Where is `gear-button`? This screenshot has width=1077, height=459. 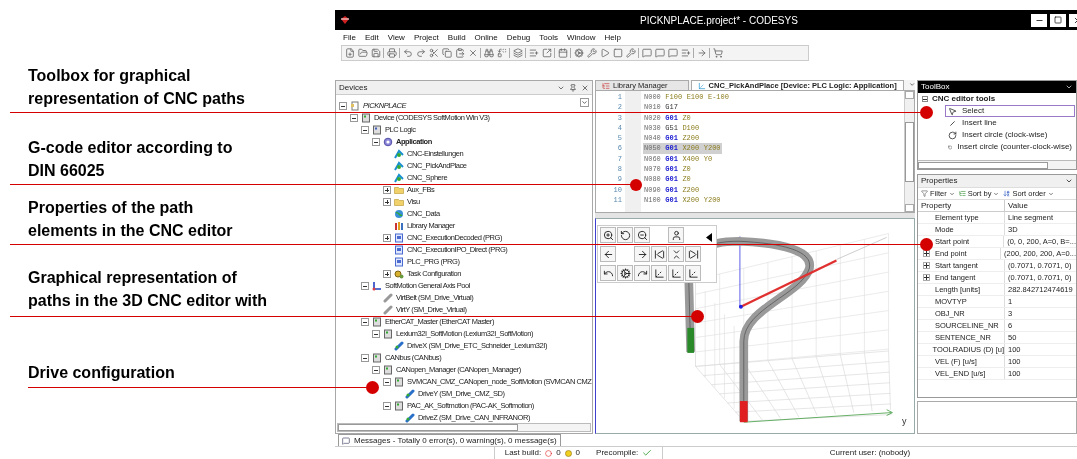 gear-button is located at coordinates (625, 273).